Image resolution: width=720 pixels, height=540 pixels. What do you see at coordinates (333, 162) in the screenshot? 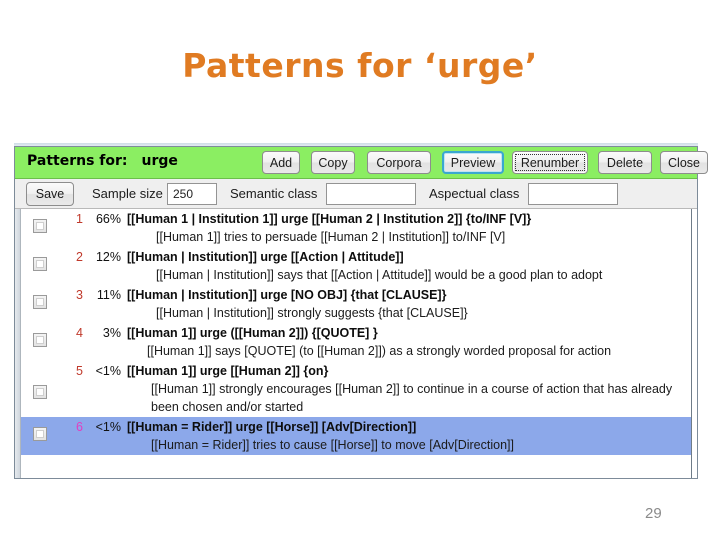
I see `copy-button: Copy` at bounding box center [333, 162].